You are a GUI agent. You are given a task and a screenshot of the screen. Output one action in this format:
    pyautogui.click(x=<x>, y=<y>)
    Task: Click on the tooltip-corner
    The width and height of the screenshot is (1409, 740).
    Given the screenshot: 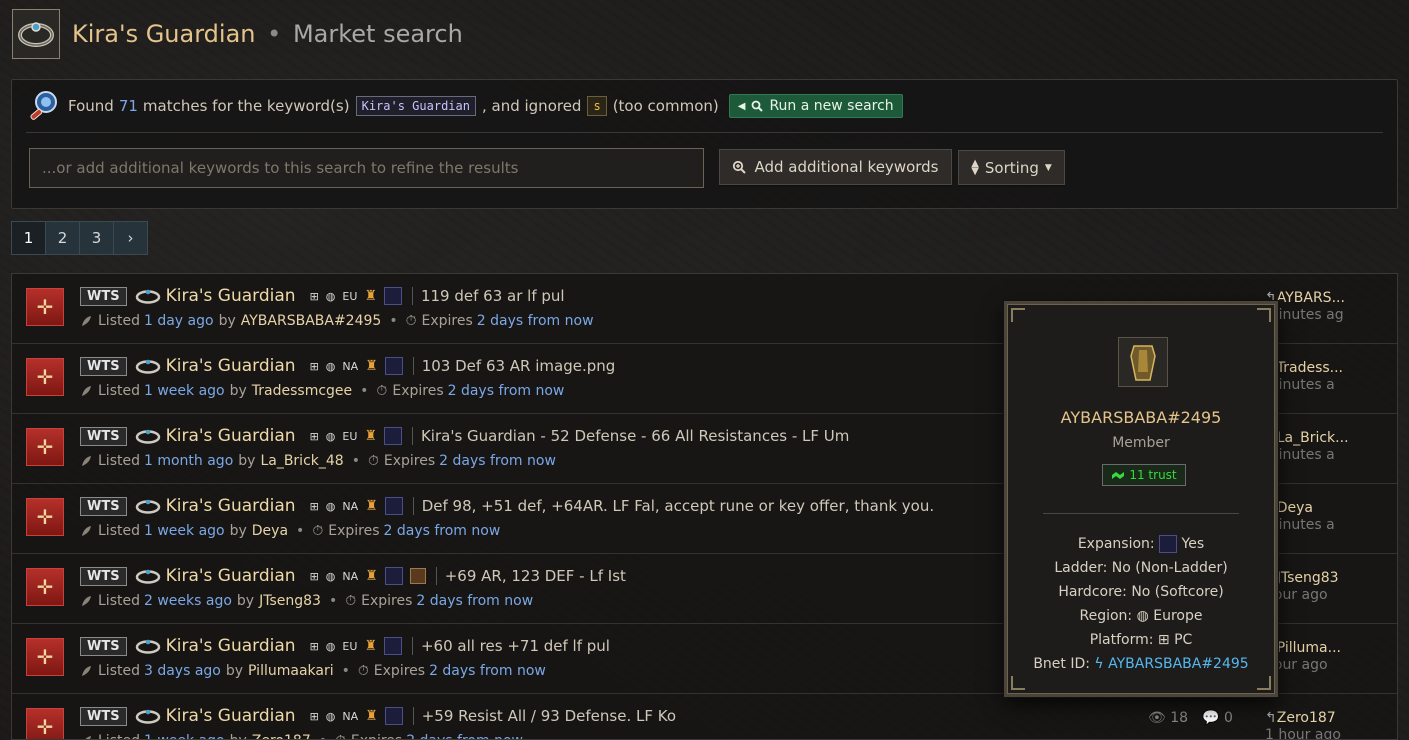 What is the action you would take?
    pyautogui.click(x=1018, y=683)
    